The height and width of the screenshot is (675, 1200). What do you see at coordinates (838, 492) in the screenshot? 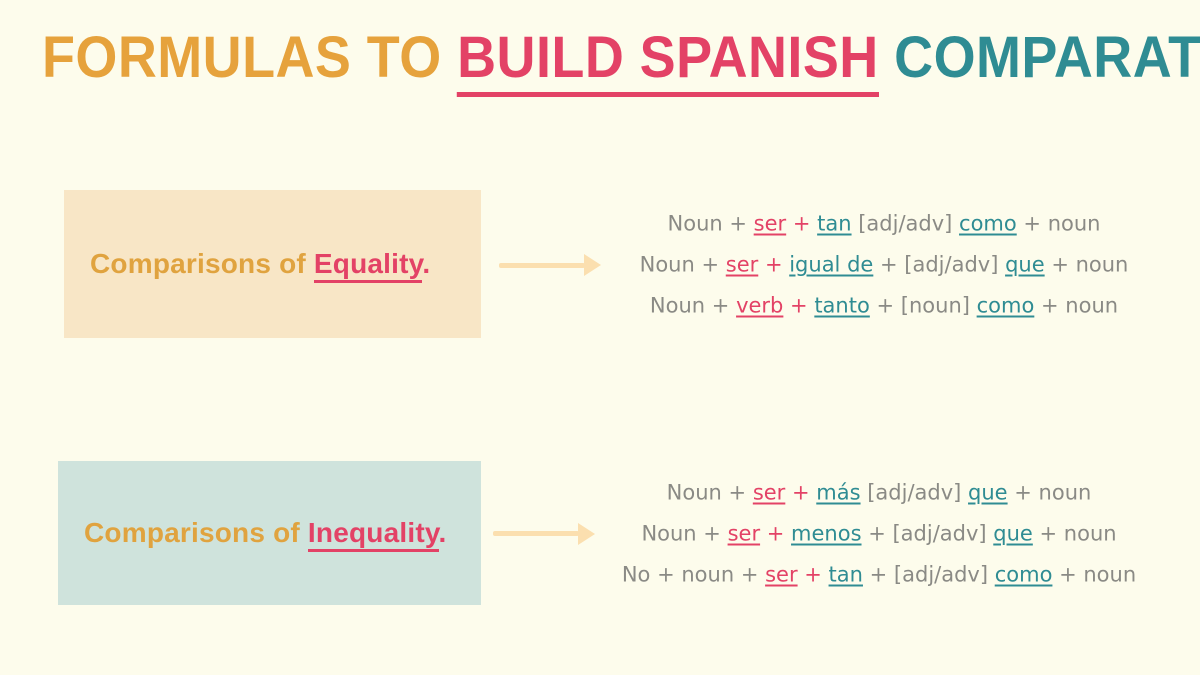
I see `formula-token: más` at bounding box center [838, 492].